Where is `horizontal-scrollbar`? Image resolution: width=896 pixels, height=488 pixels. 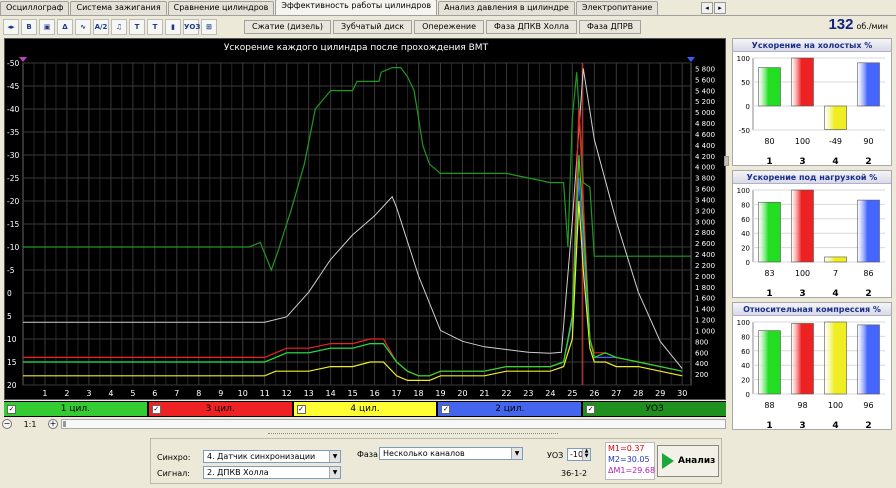 horizontal-scrollbar is located at coordinates (393, 424).